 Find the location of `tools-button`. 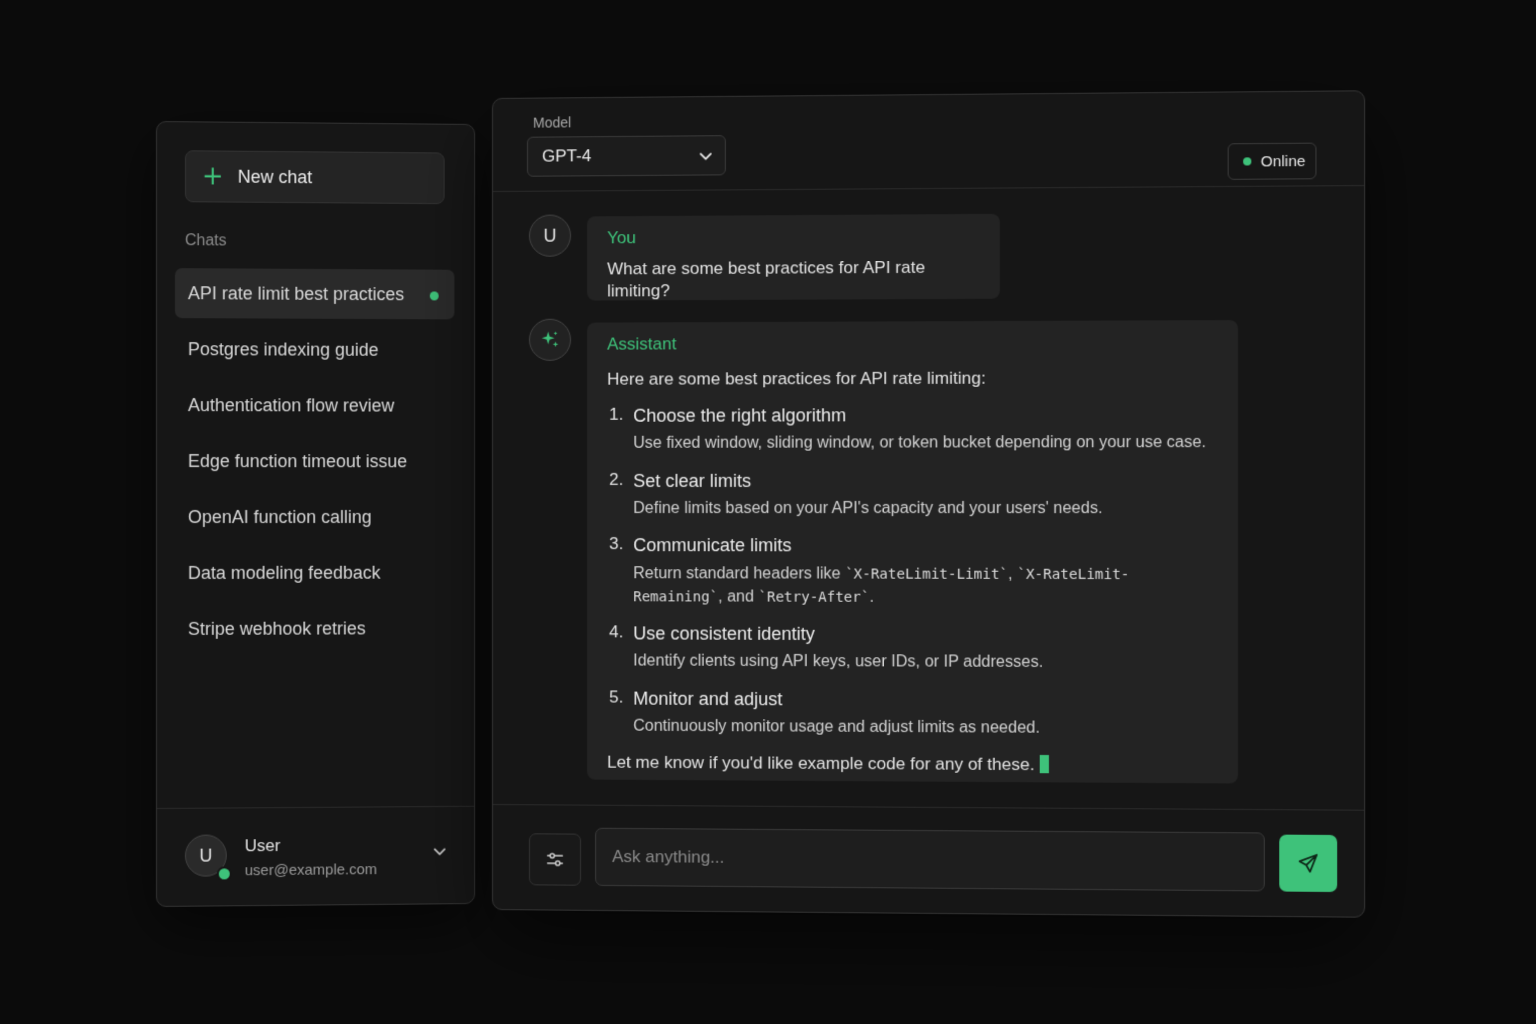

tools-button is located at coordinates (555, 859).